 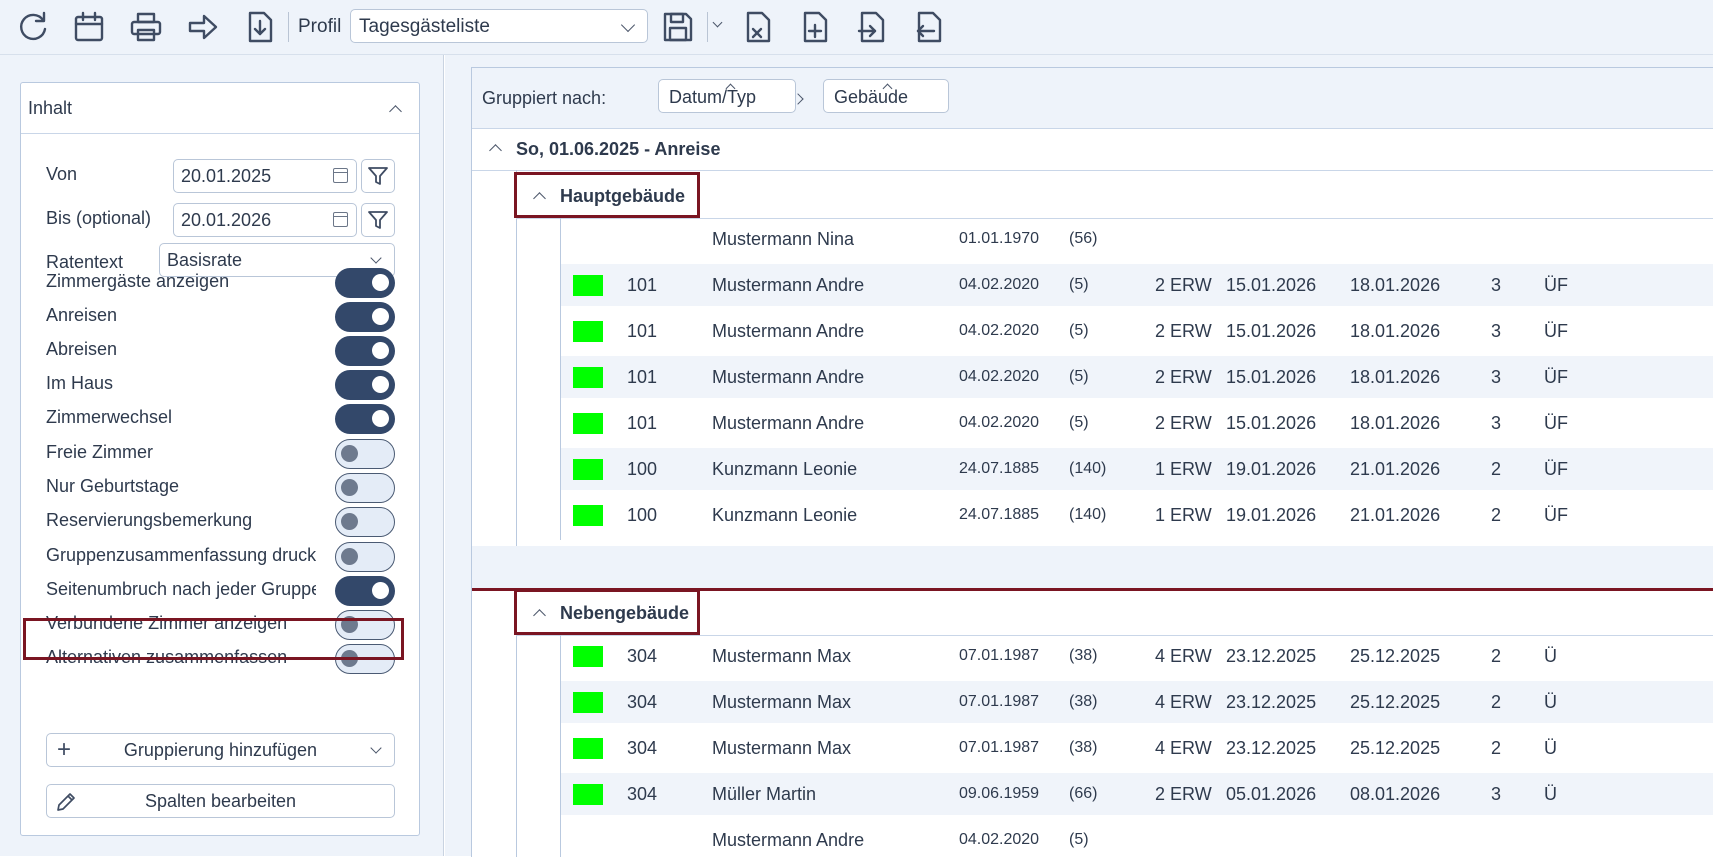 I want to click on table-row: Mustermann Nina 01.01.1970 (56), so click(x=1137, y=239).